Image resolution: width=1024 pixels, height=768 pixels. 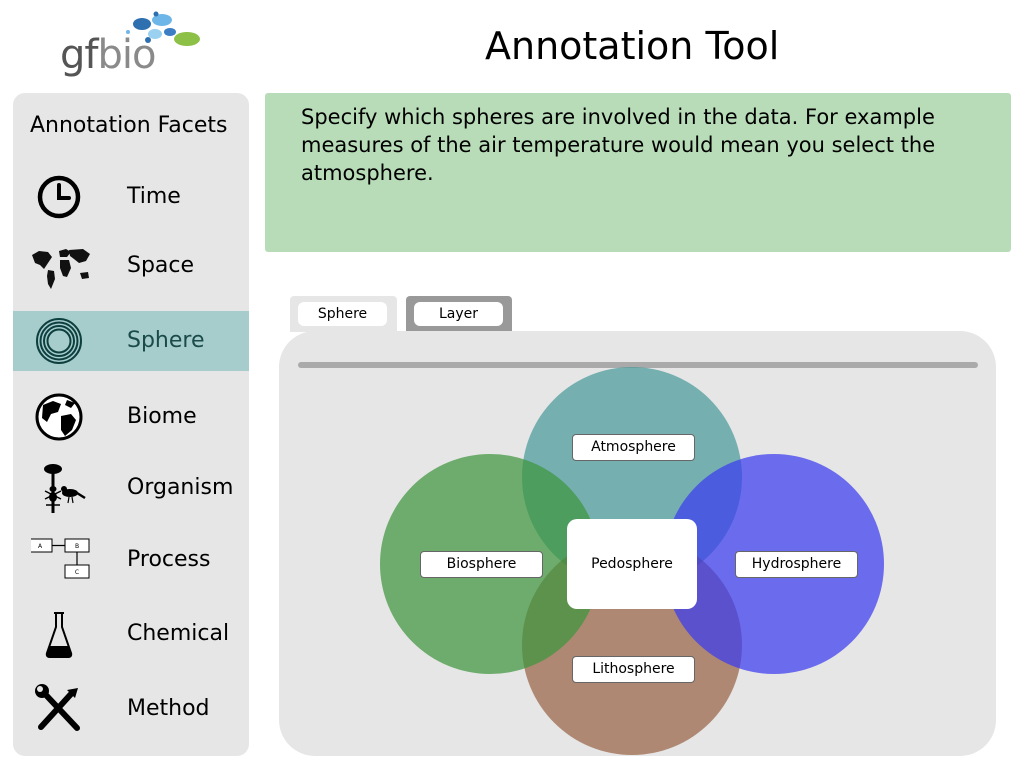 What do you see at coordinates (633, 669) in the screenshot?
I see `lithosphere-label: Lithosphere` at bounding box center [633, 669].